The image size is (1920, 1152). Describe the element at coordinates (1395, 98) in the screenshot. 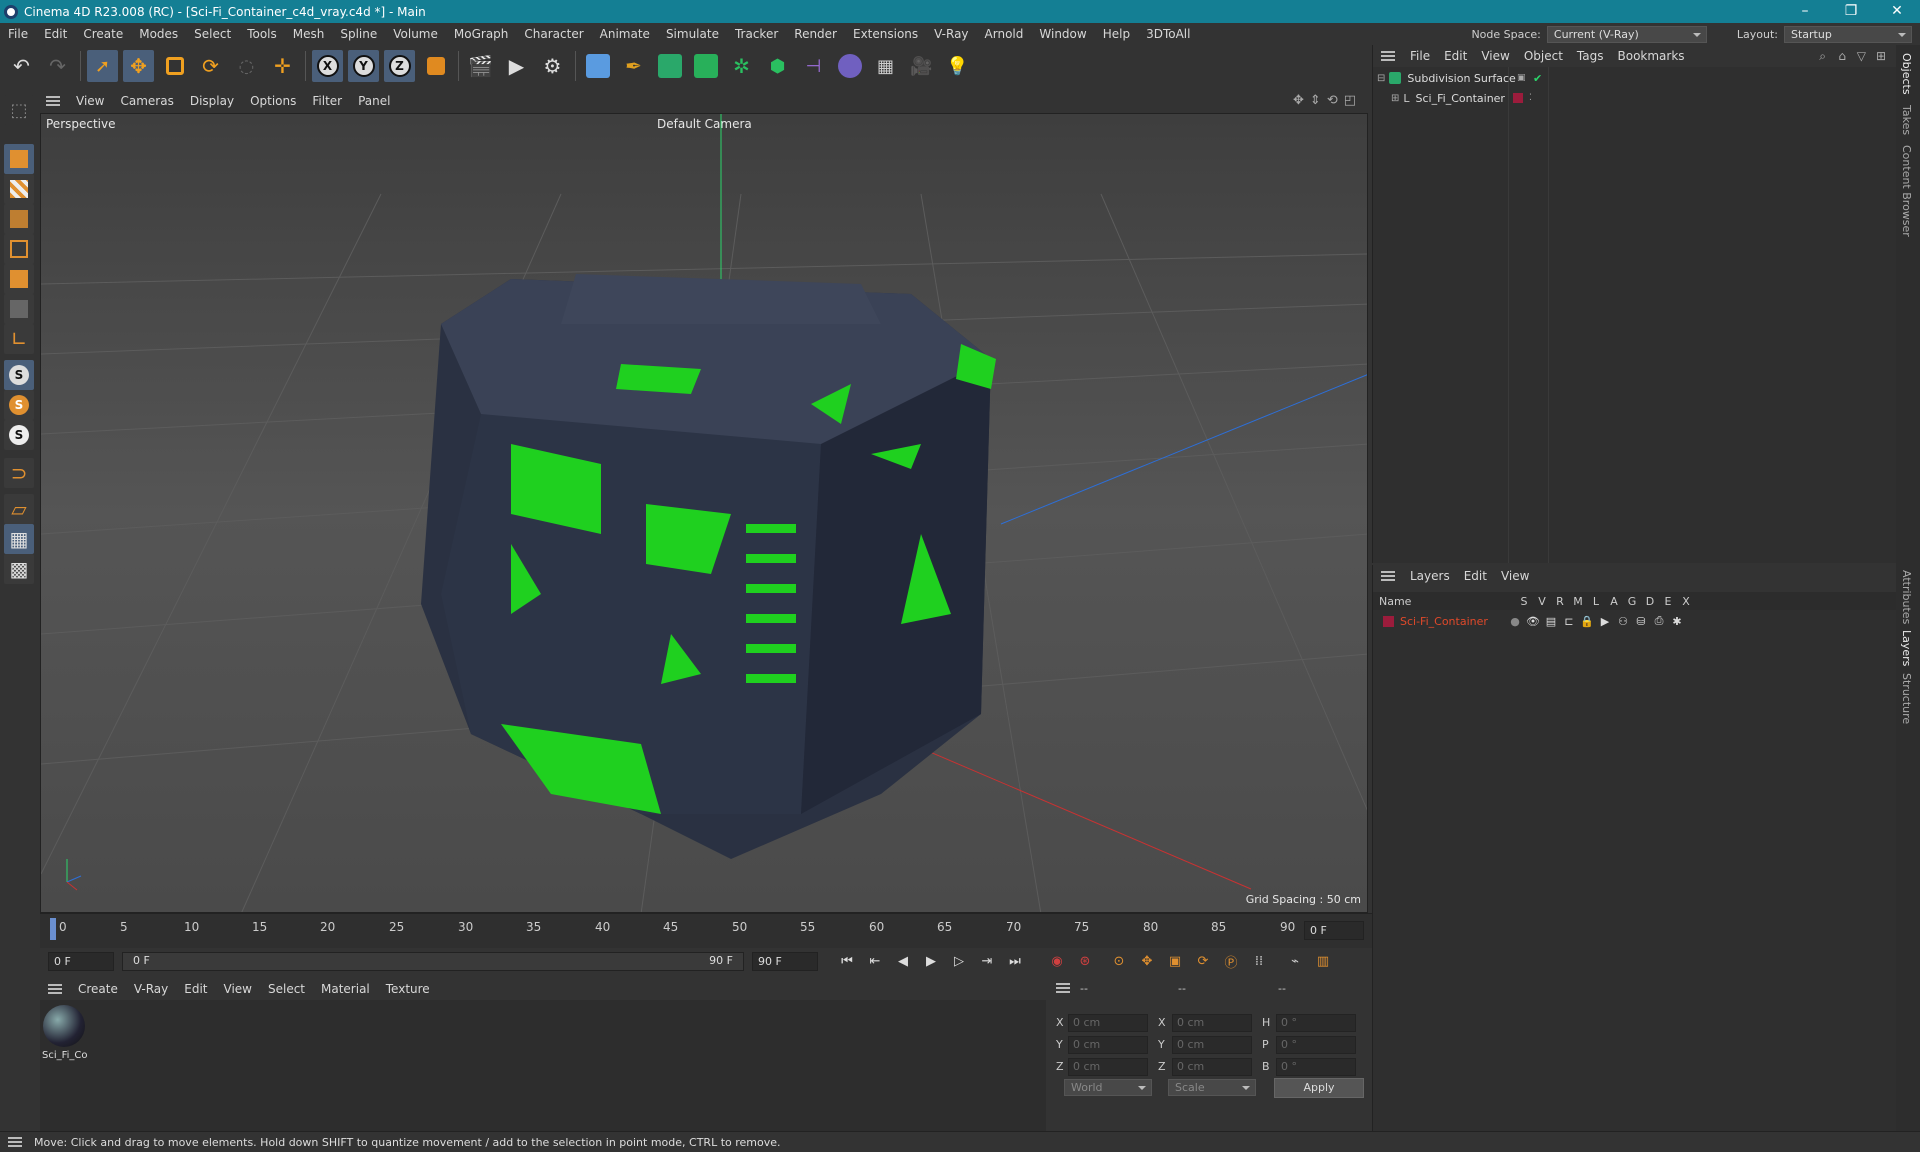

I see `expand-icon: ⊞` at that location.